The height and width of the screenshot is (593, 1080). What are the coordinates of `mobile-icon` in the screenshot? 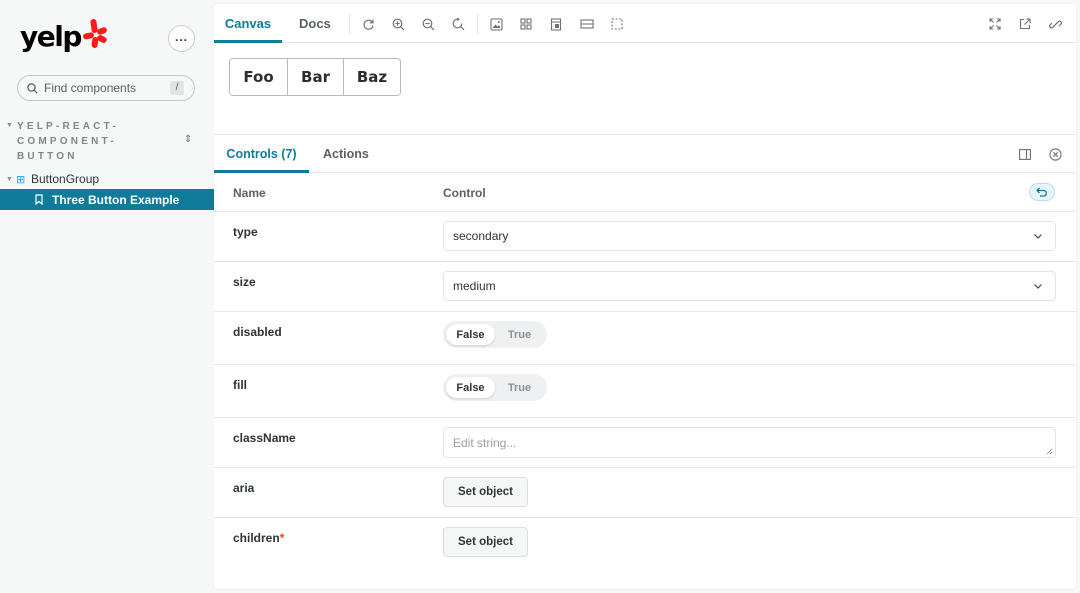 It's located at (556, 24).